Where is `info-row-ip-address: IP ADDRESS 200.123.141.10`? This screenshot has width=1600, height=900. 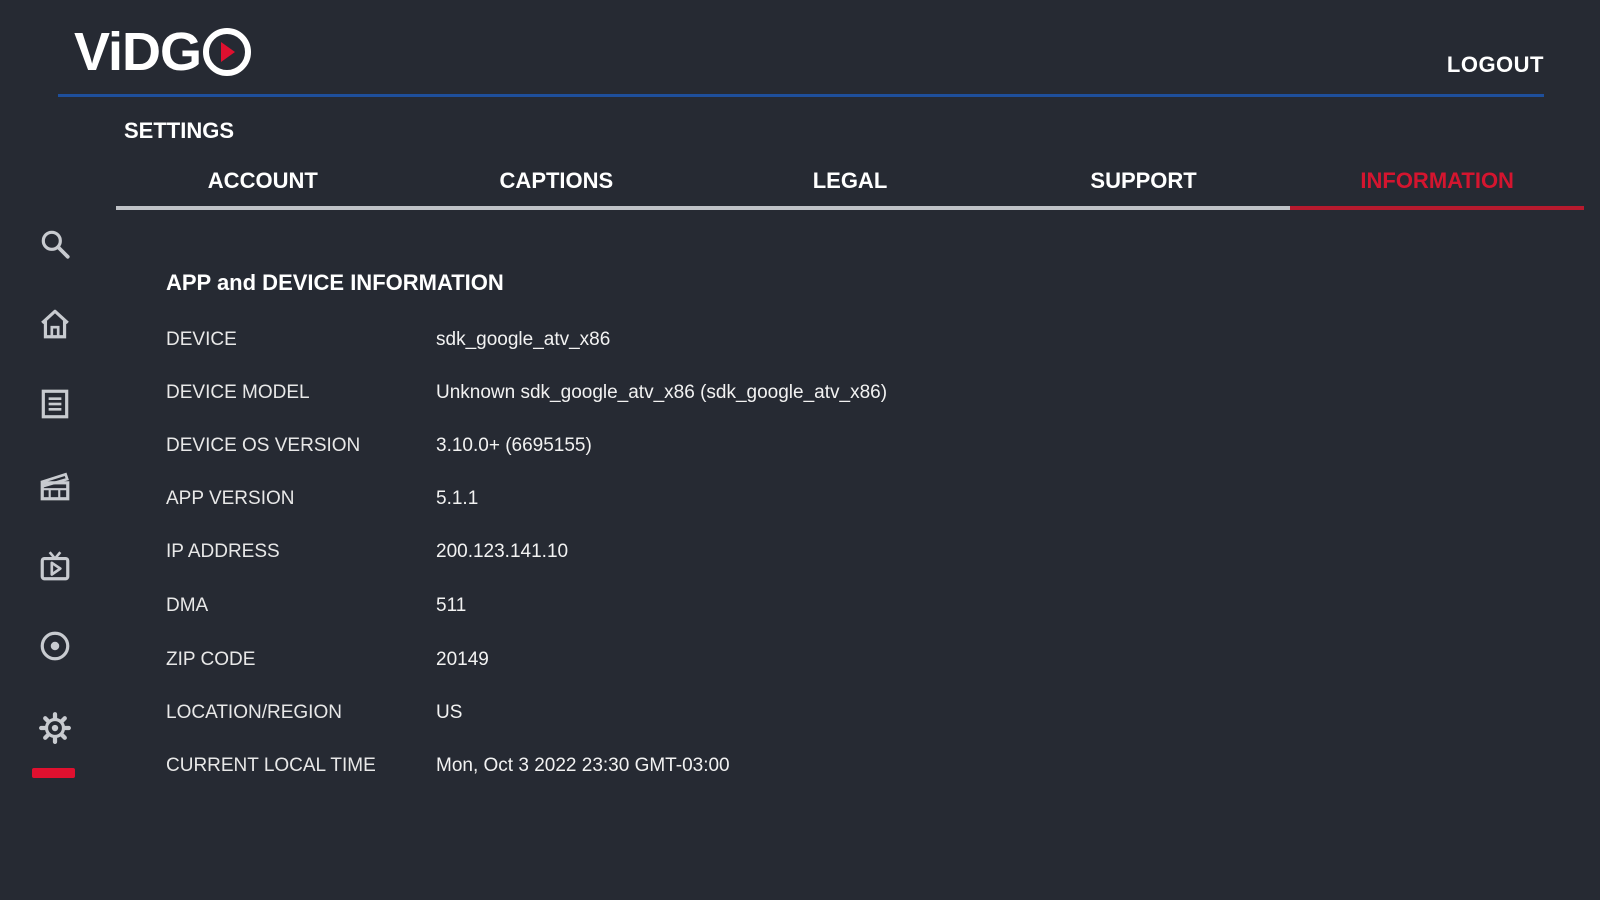
info-row-ip-address: IP ADDRESS 200.123.141.10 is located at coordinates (367, 552).